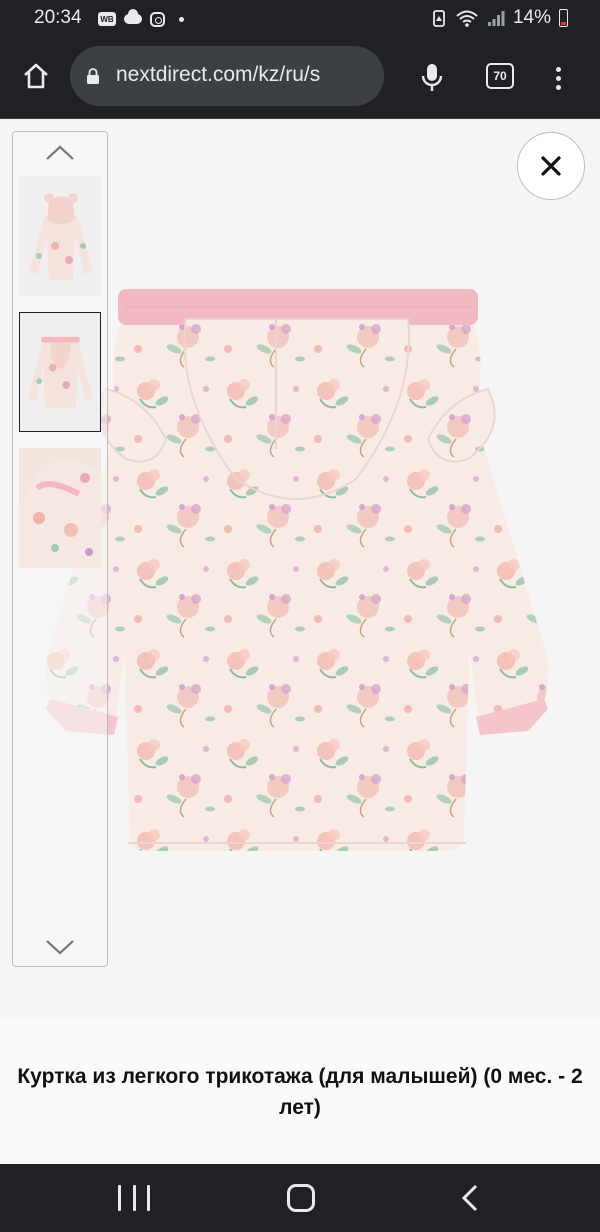 The width and height of the screenshot is (600, 1232). I want to click on thumbnail-detail, so click(60, 508).